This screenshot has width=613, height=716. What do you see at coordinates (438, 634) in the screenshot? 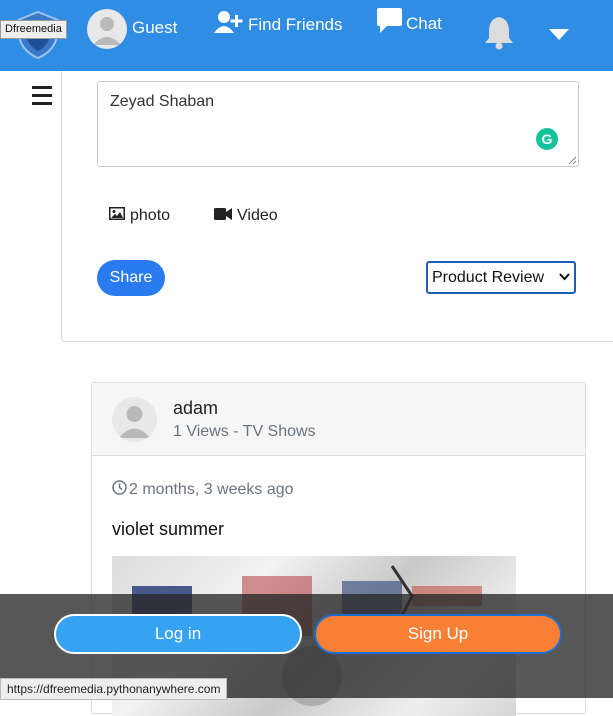
I see `signup-button: Sign Up` at bounding box center [438, 634].